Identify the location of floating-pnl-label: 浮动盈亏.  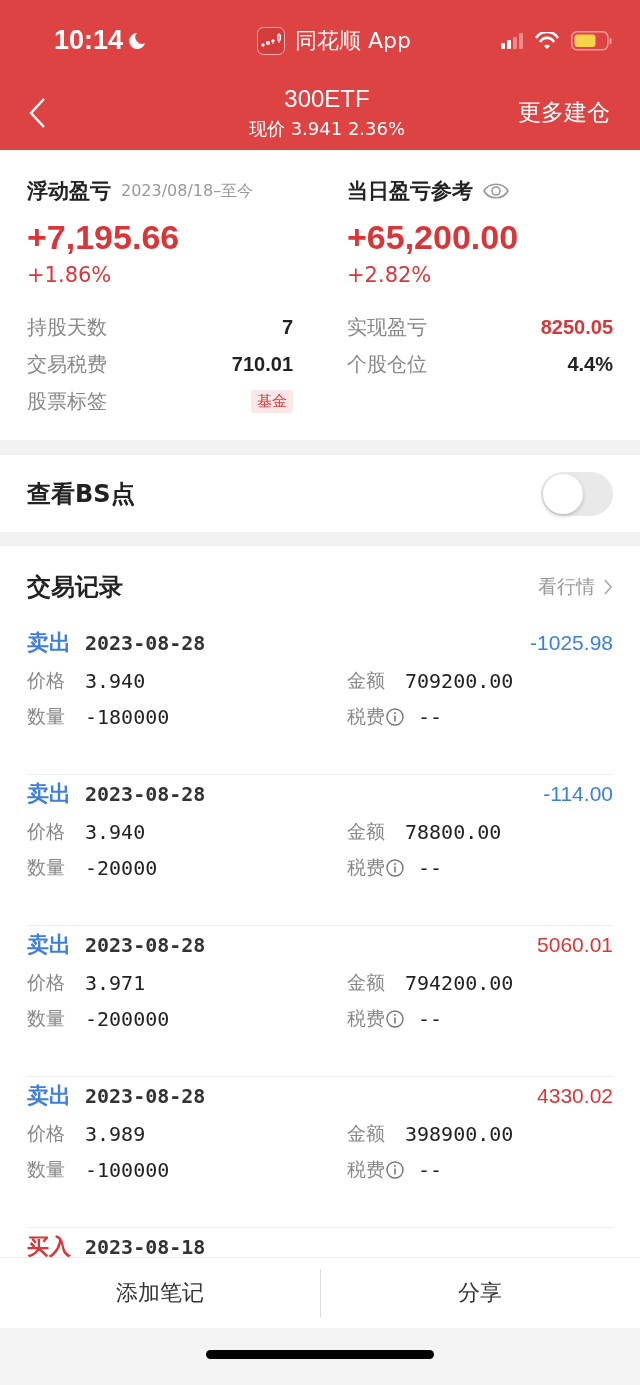
(69, 191).